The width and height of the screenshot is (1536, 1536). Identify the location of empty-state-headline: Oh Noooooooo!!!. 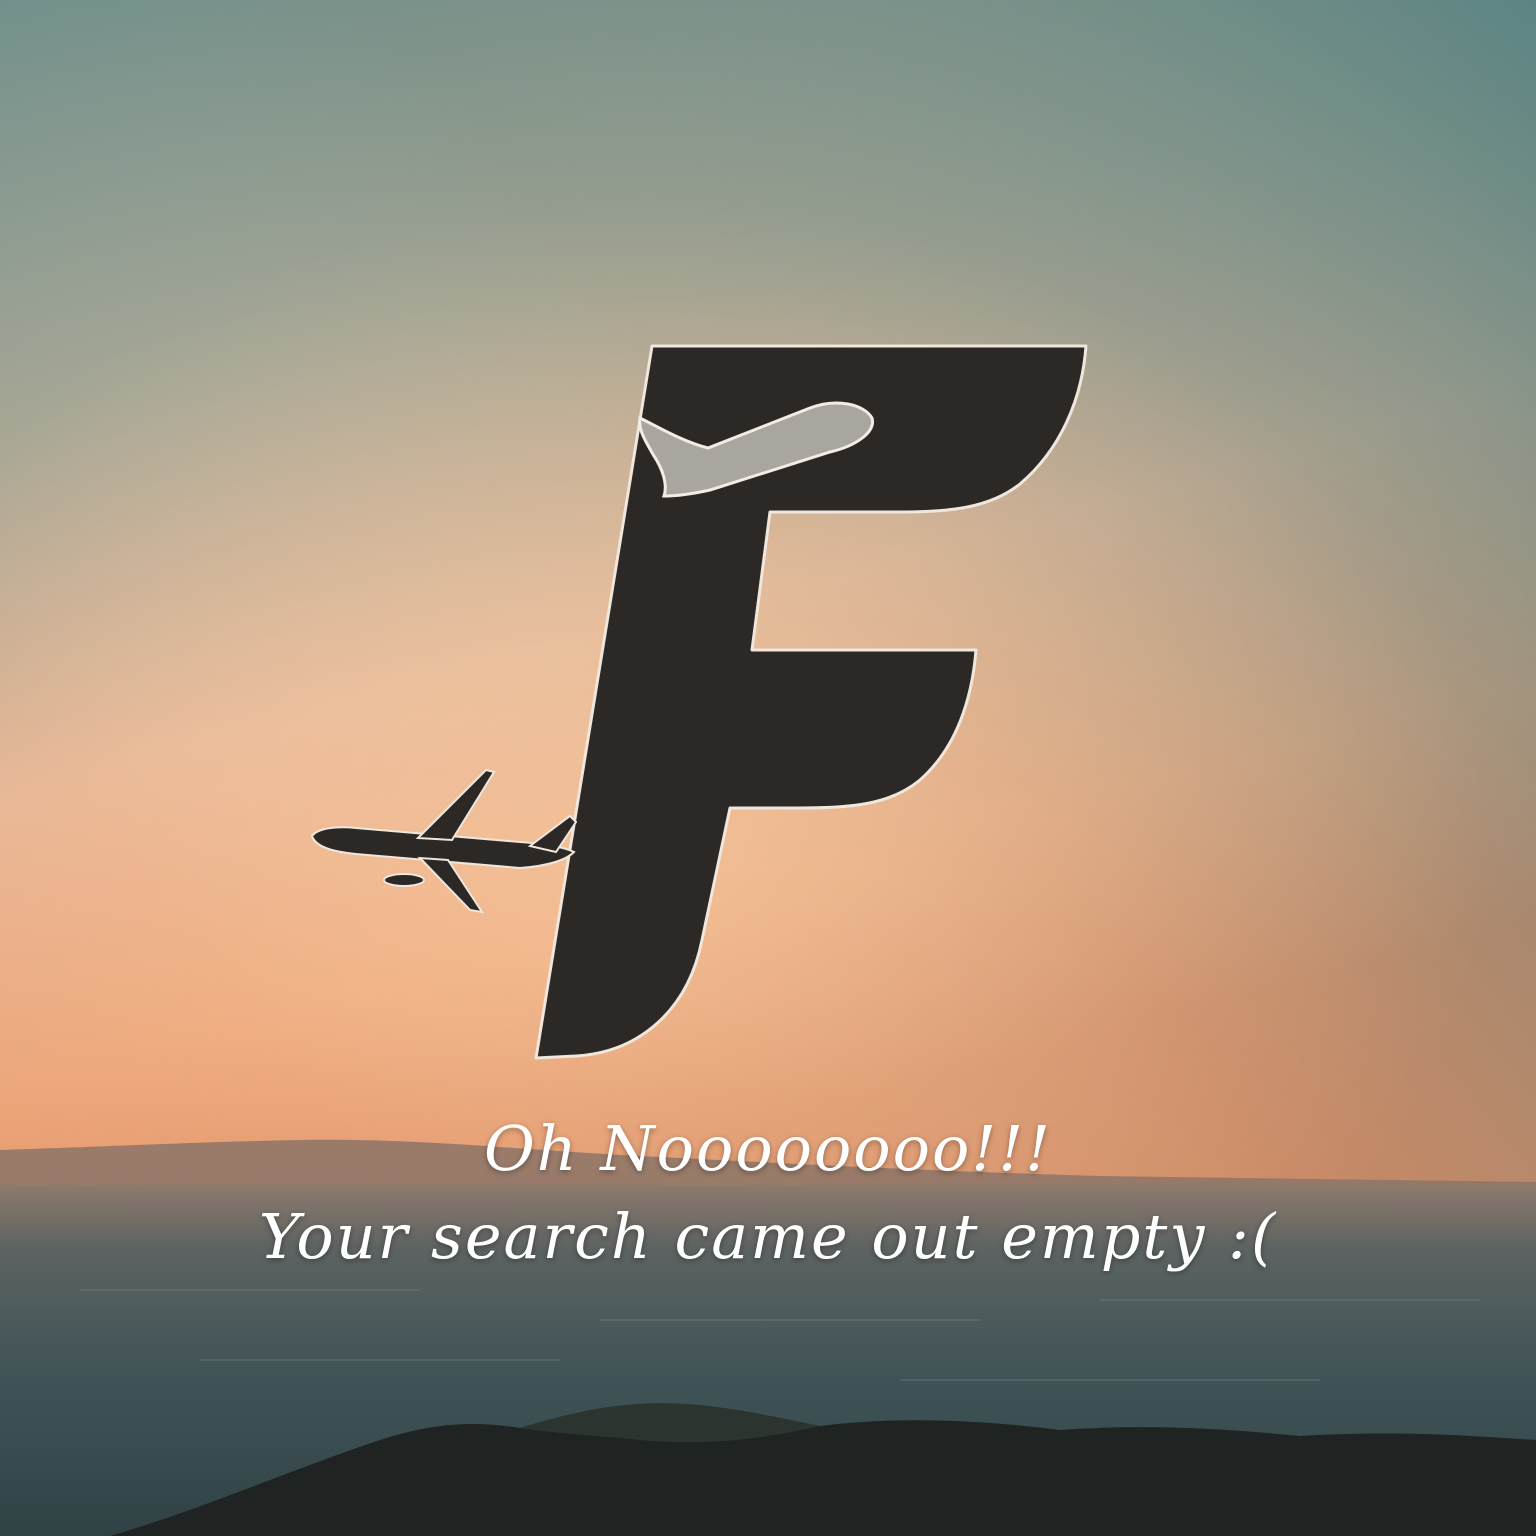
(768, 1148).